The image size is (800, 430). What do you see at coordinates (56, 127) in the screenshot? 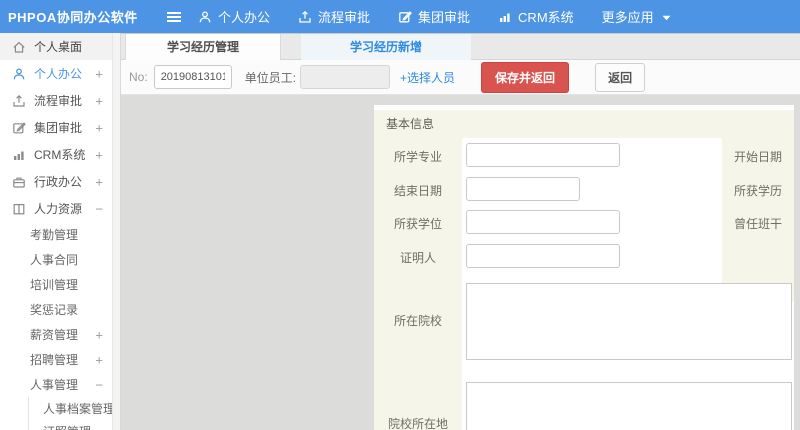
I see `sidebar-item-group-approval: 集团审批 +` at bounding box center [56, 127].